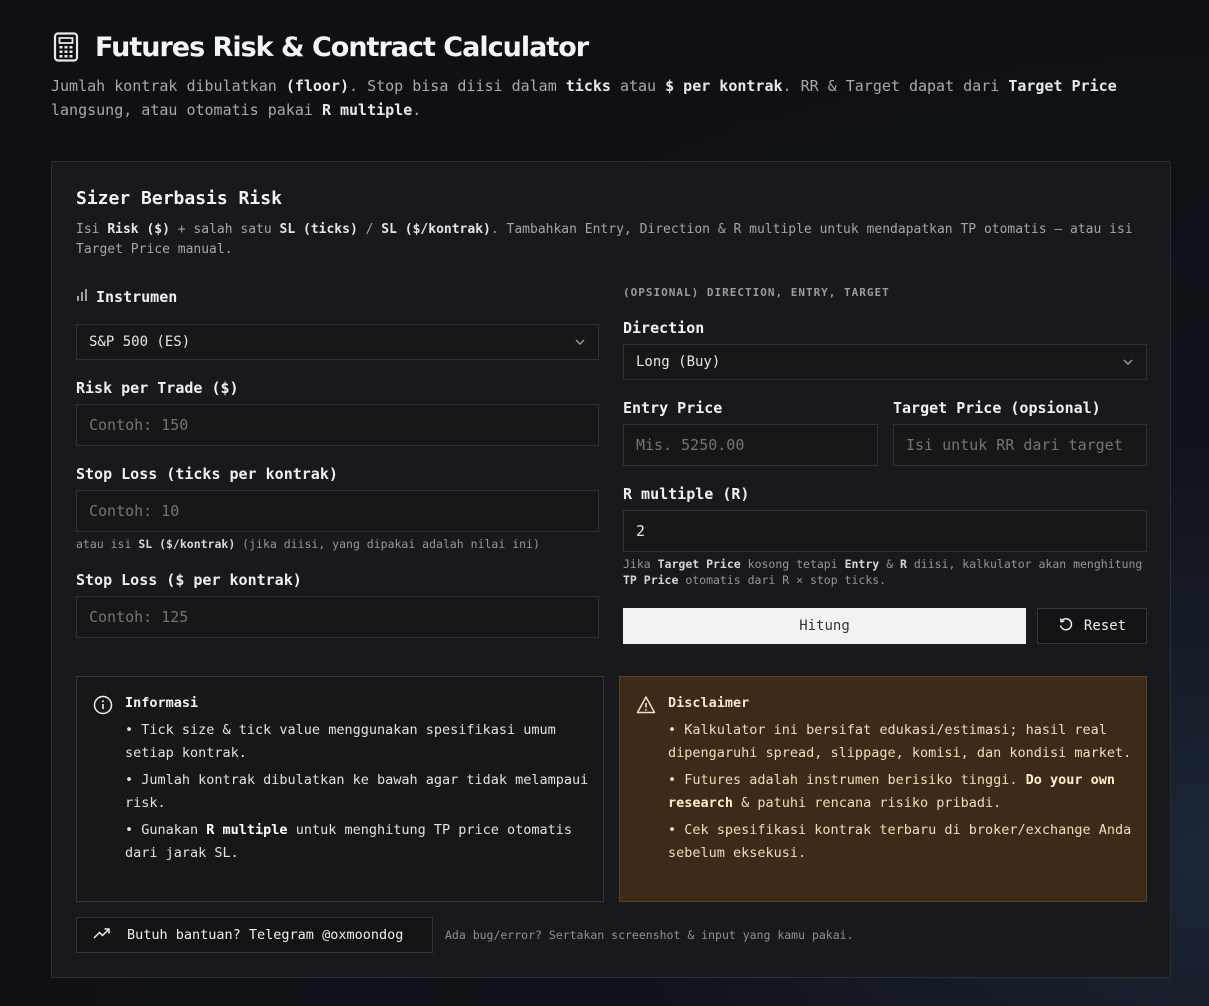  Describe the element at coordinates (756, 292) in the screenshot. I see `optional-section-caption: (OPSIONAL) DIRECTION, ENTRY, TARGET` at that location.